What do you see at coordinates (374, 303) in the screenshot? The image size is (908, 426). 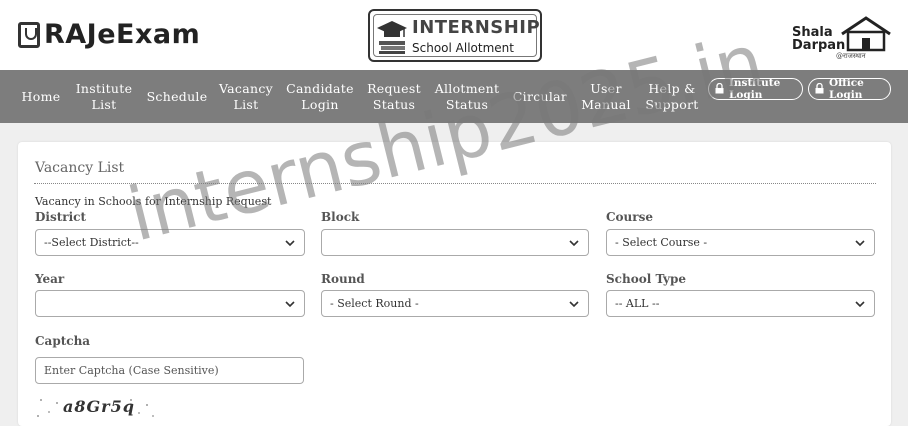 I see `round-value: - Select Round -` at bounding box center [374, 303].